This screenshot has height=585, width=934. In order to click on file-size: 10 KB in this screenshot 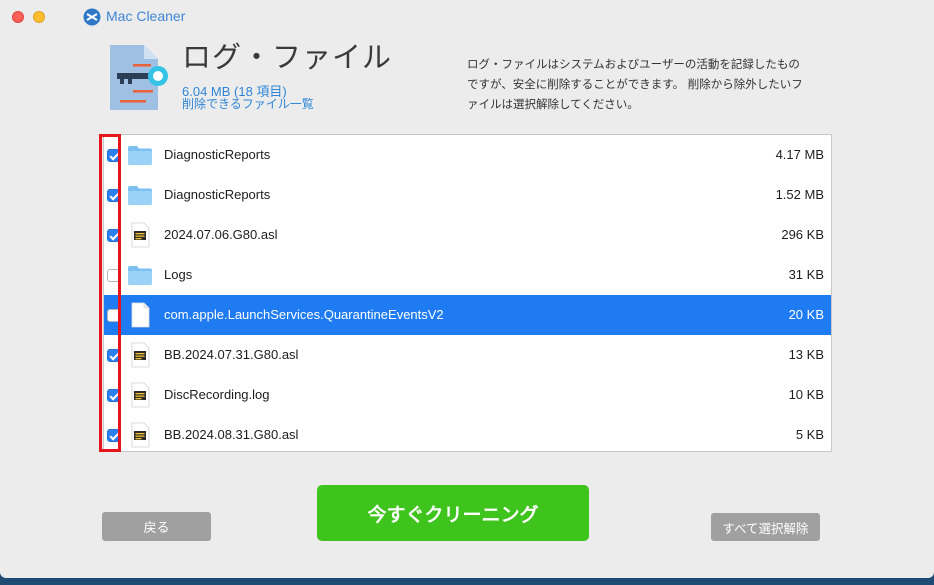, I will do `click(806, 394)`.